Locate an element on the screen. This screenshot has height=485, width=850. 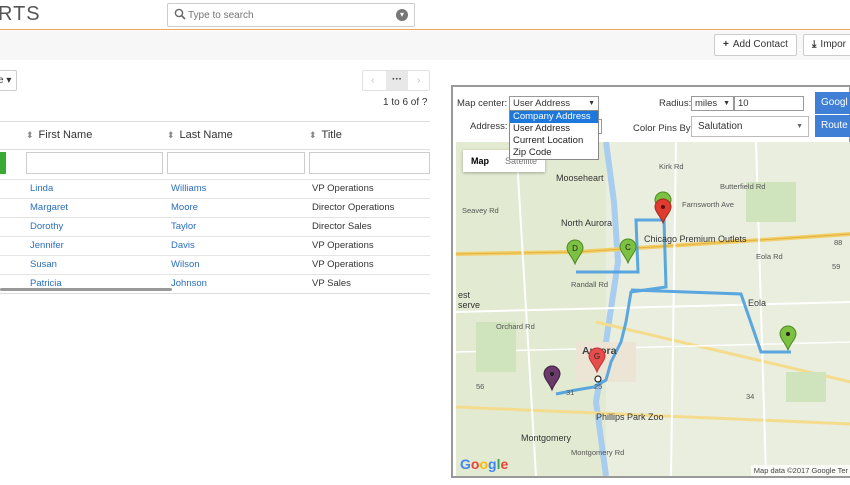
pager-prev: ‹ is located at coordinates (372, 80).